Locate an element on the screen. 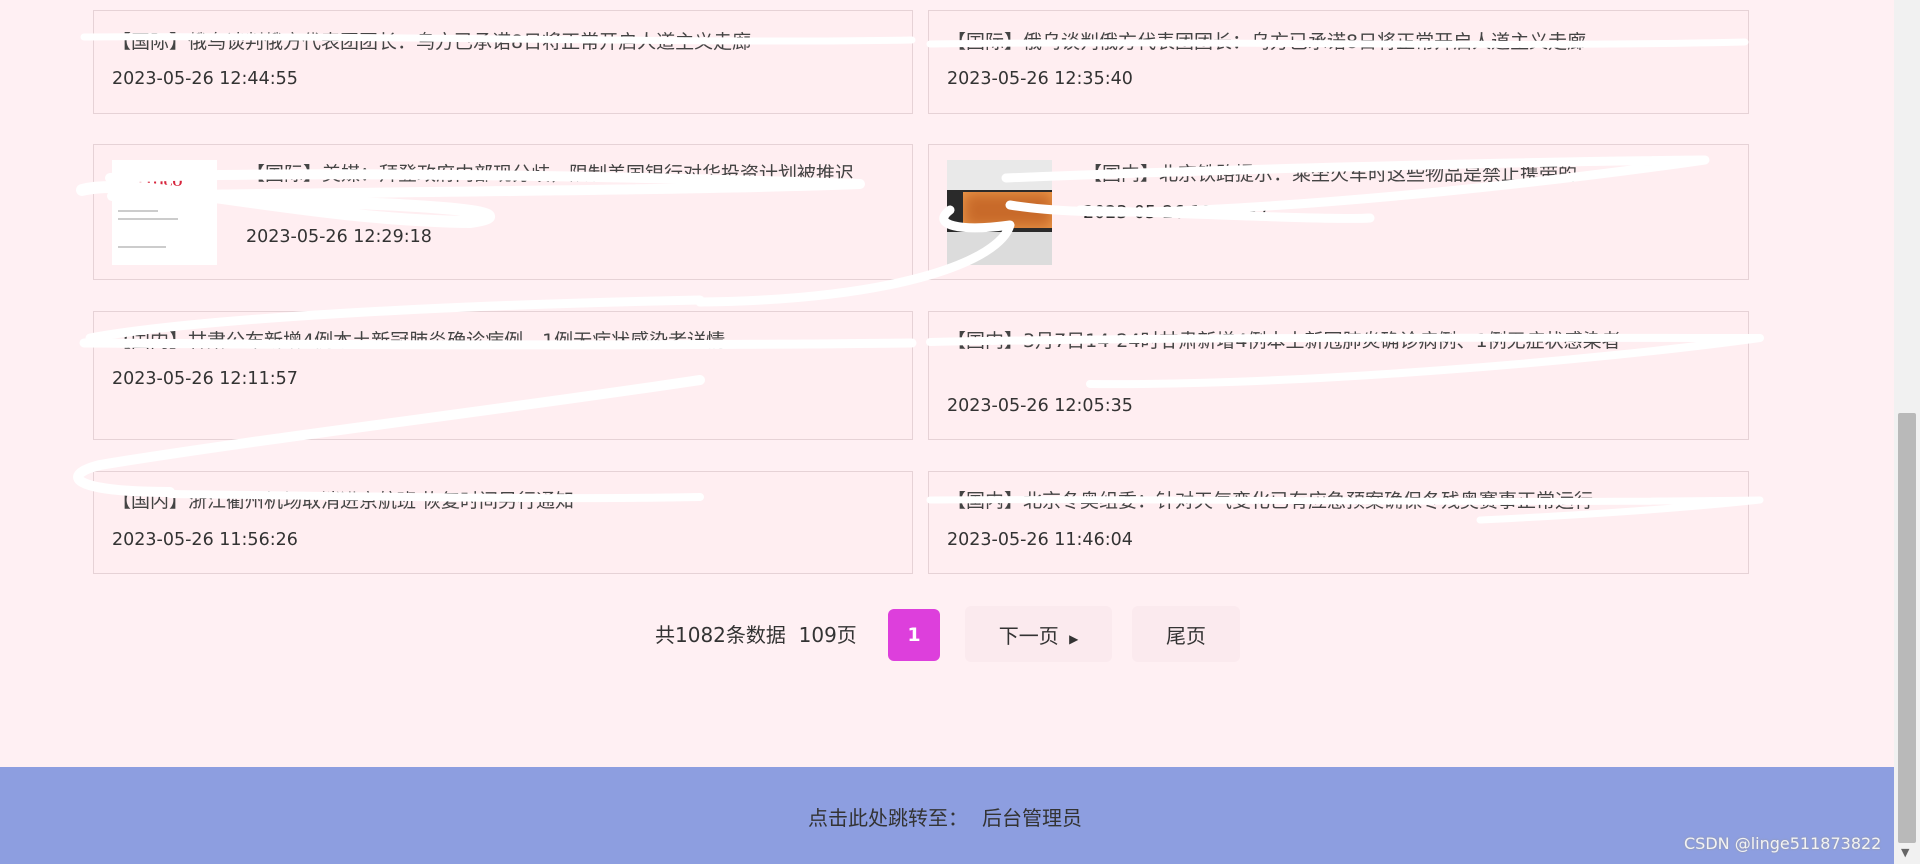 This screenshot has height=864, width=1920. news-time: 2023-05-26 11:56:26 is located at coordinates (205, 540).